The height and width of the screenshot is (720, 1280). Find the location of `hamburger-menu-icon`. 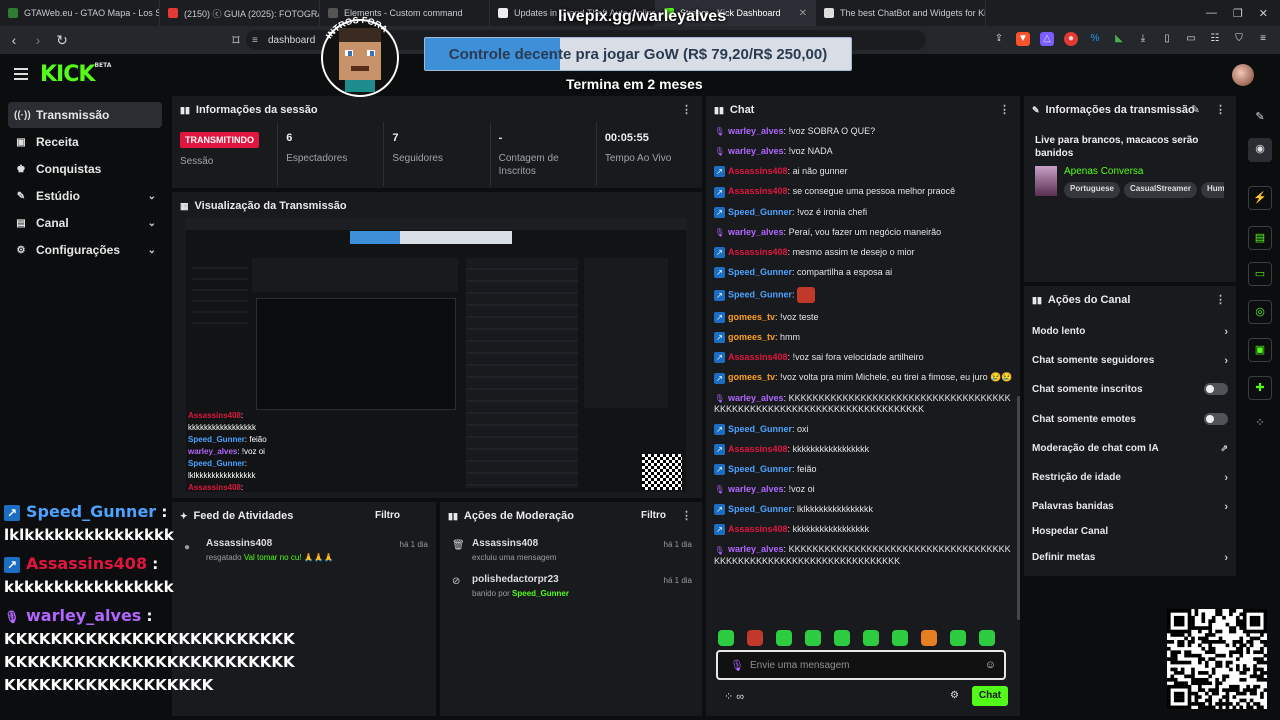

hamburger-menu-icon is located at coordinates (21, 75).